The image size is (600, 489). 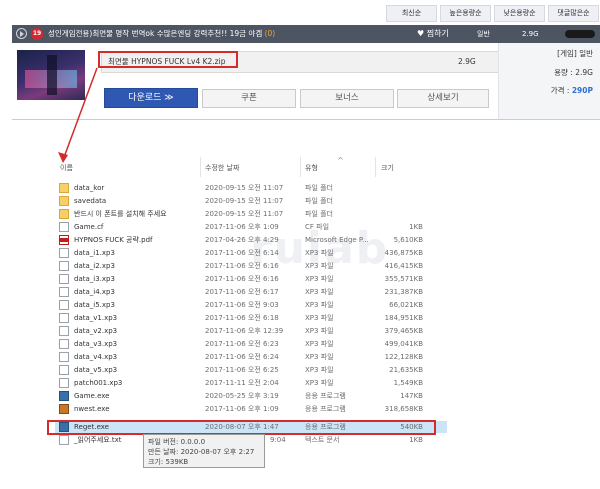 What do you see at coordinates (519, 13) in the screenshot?
I see `sort-size-low-button: 낮은용량순` at bounding box center [519, 13].